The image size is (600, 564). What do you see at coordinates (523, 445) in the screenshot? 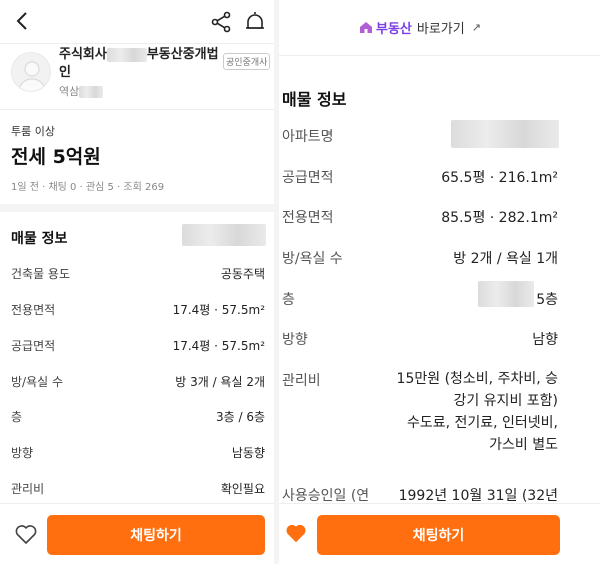
I see `fee-line: 가스비 별도` at bounding box center [523, 445].